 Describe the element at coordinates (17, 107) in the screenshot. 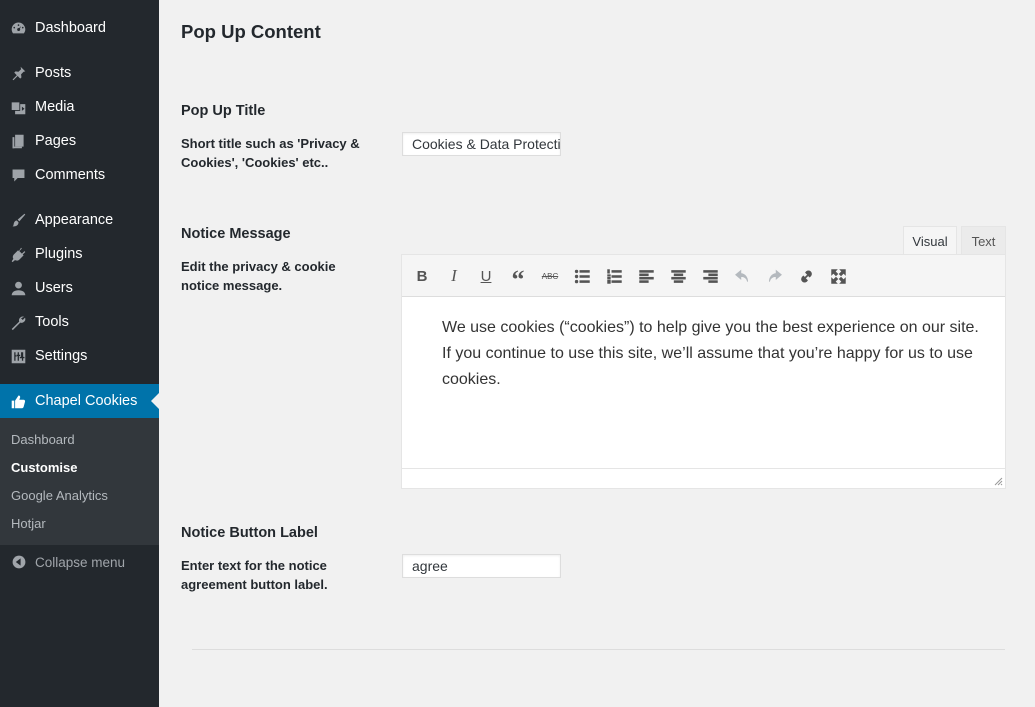

I see `media-icon` at that location.